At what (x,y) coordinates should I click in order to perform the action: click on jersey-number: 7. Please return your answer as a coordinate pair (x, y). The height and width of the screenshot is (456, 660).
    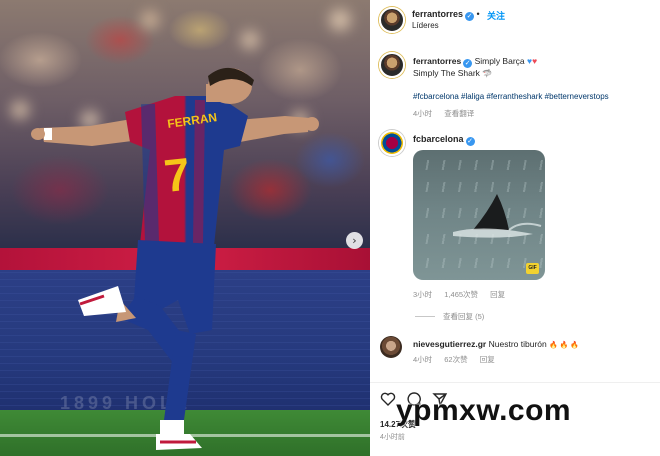
    Looking at the image, I should click on (177, 175).